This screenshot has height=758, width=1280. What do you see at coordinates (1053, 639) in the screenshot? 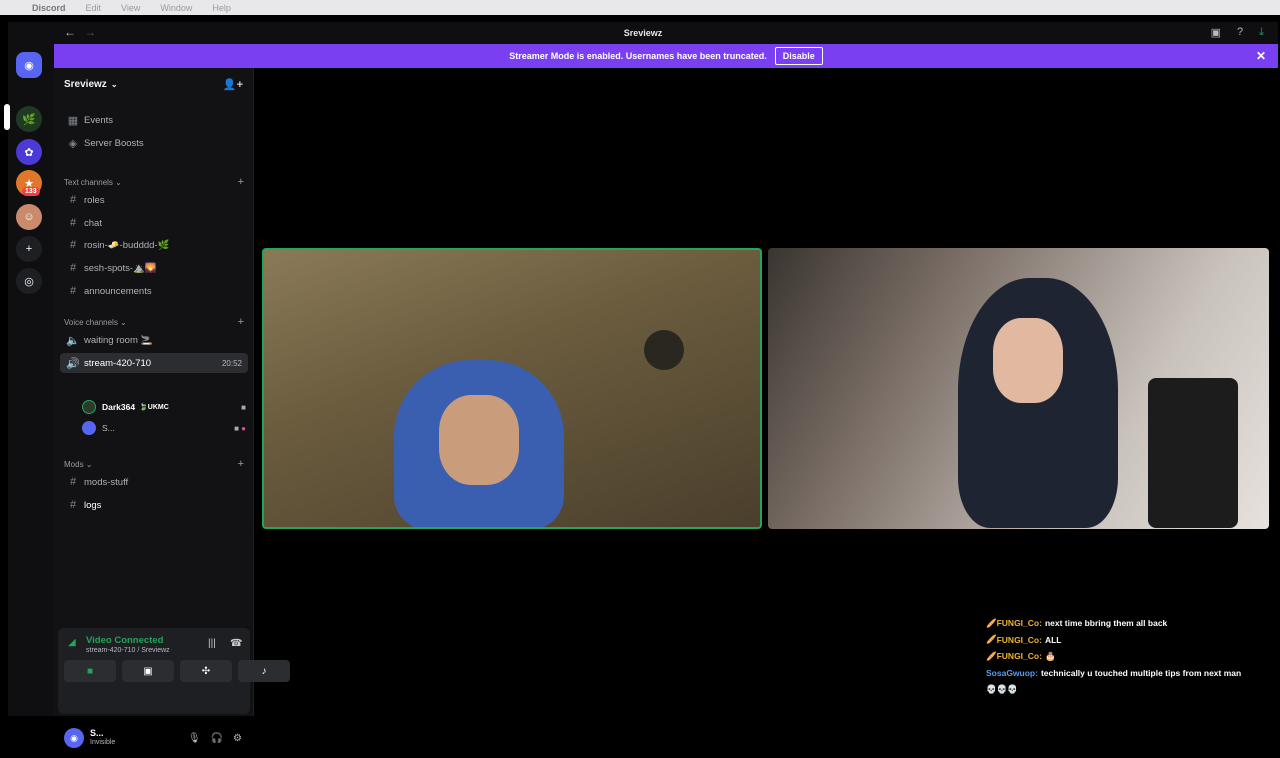
I see `chat-text: ALL` at bounding box center [1053, 639].